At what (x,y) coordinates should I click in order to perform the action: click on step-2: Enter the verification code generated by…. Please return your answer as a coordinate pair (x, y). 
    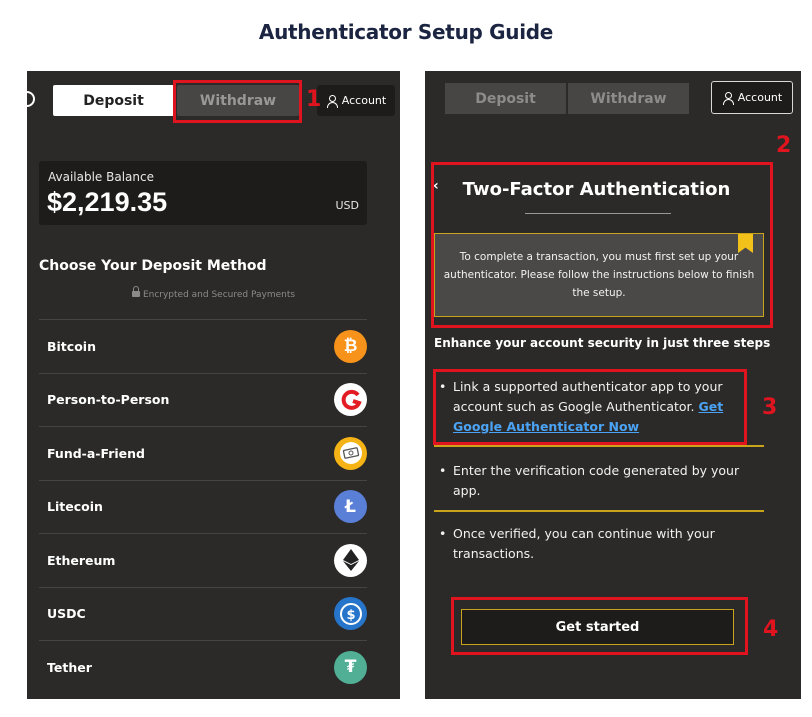
    Looking at the image, I should click on (601, 481).